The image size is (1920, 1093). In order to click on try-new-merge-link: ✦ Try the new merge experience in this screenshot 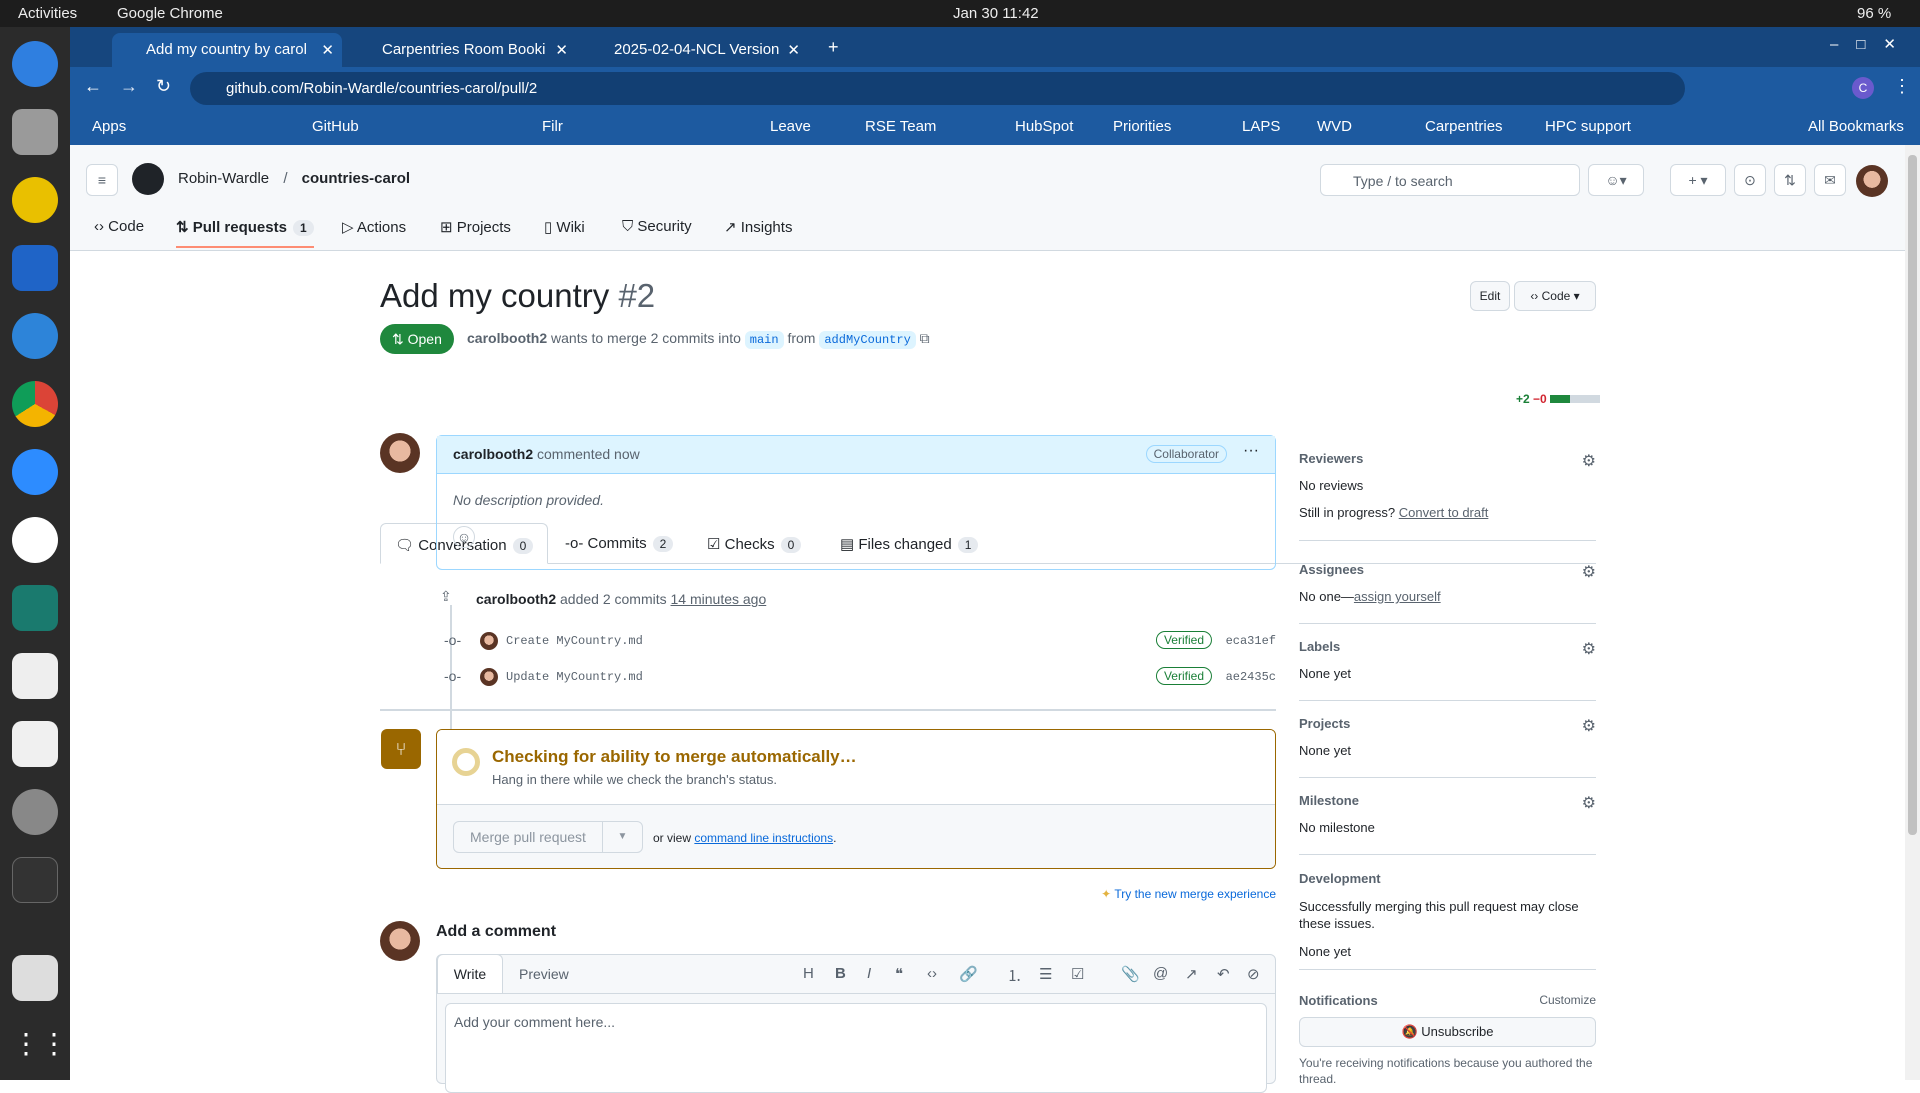, I will do `click(1183, 894)`.